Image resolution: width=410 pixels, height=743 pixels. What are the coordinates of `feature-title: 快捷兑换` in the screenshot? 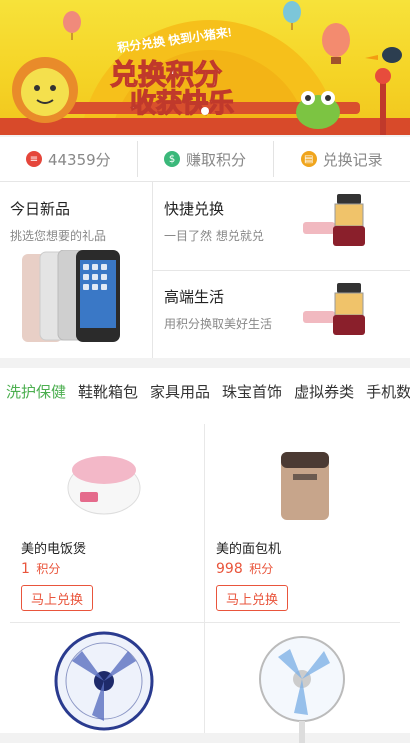 It's located at (194, 209).